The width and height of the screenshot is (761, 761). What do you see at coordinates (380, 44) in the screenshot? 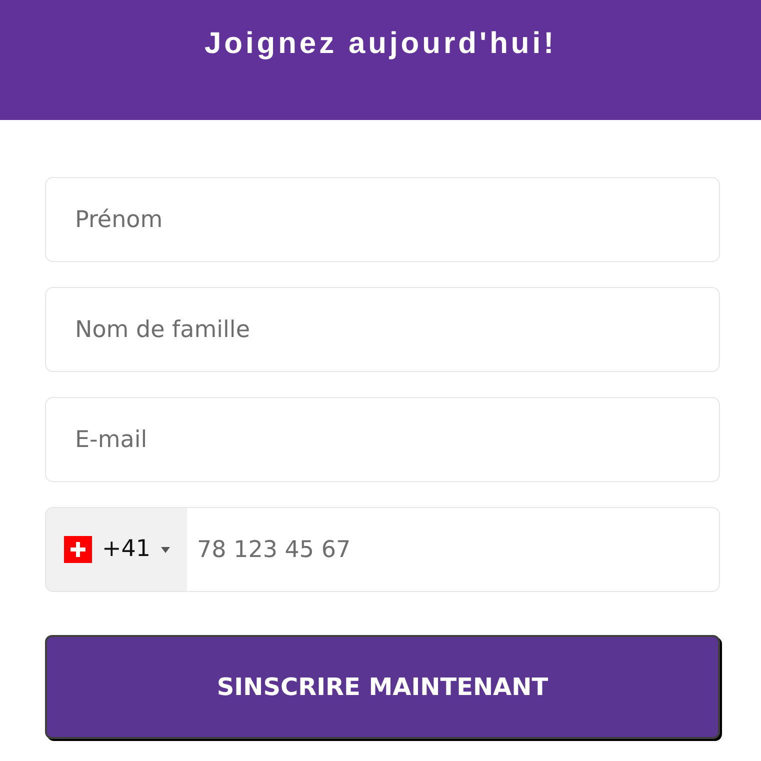
I see `page-title: Joignez aujourd'hui!` at bounding box center [380, 44].